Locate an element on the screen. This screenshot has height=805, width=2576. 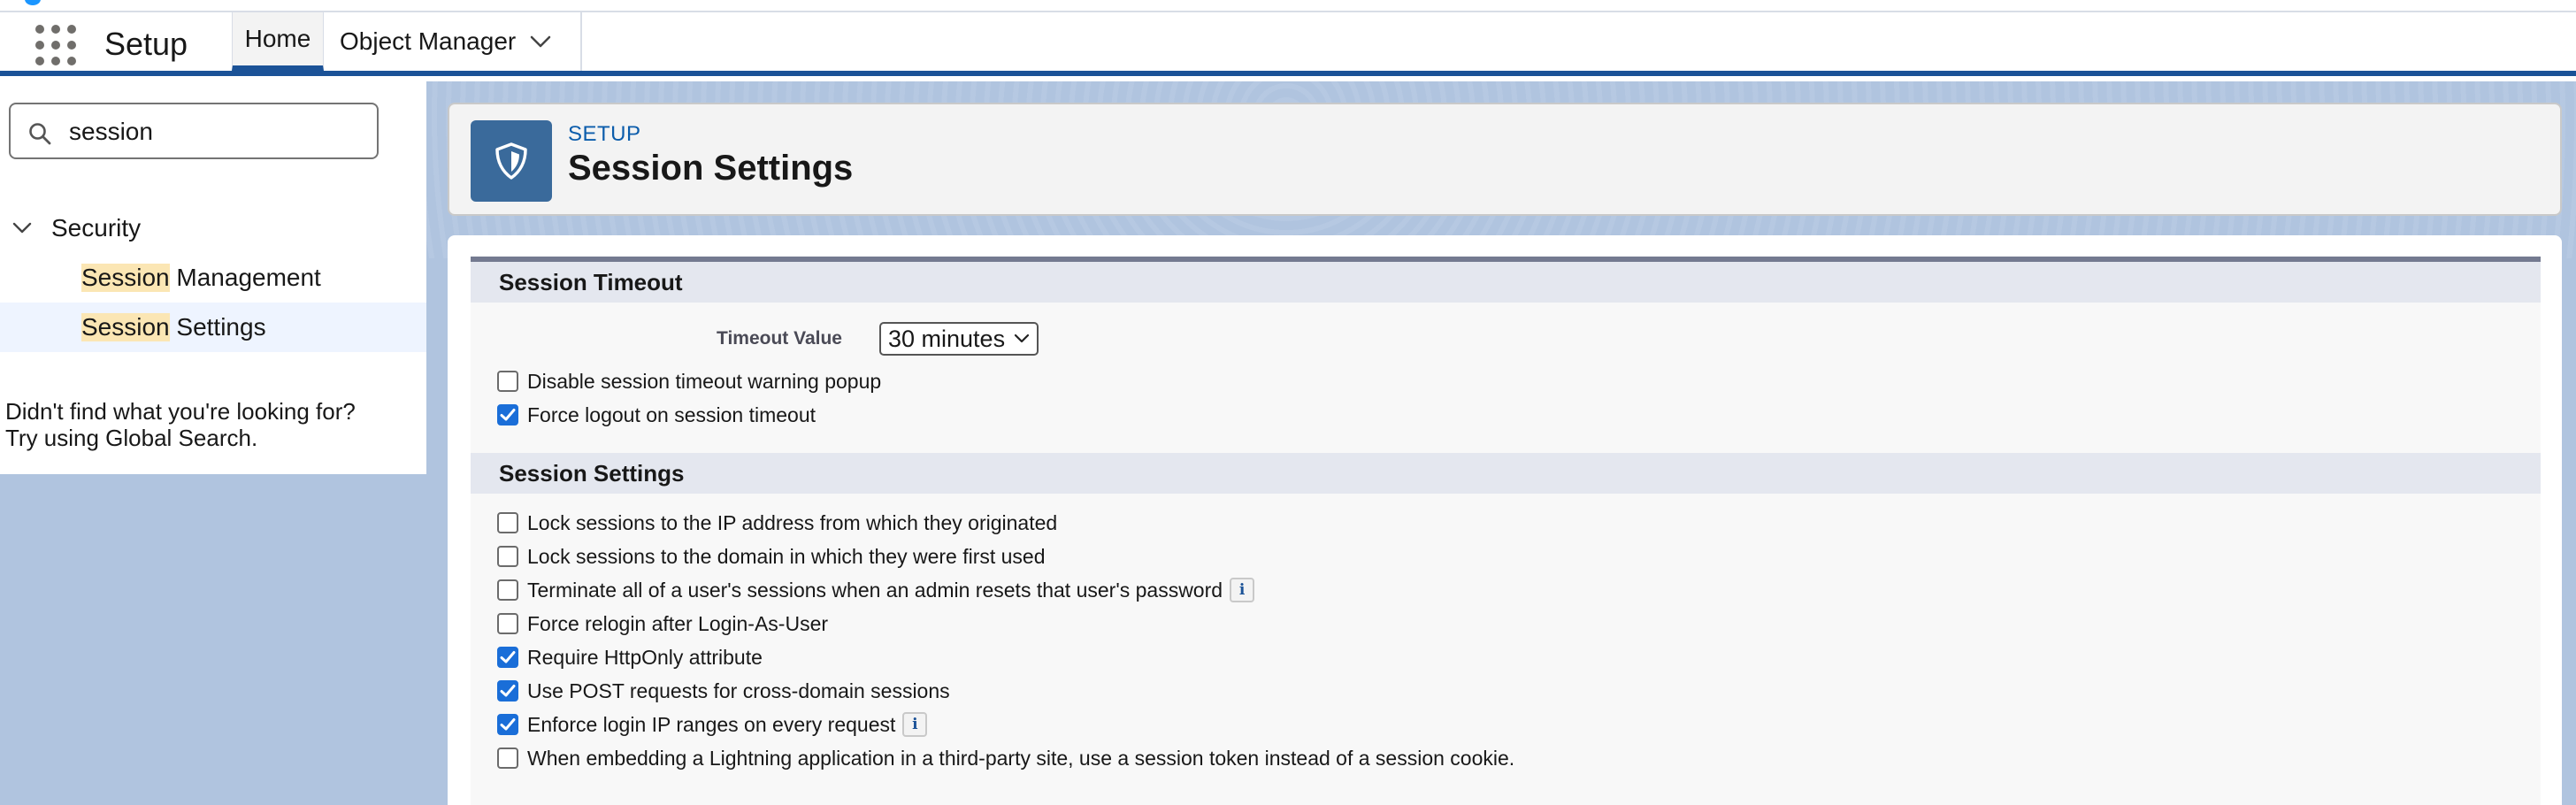
option-label: Force relogin after Login-As-User is located at coordinates (678, 623).